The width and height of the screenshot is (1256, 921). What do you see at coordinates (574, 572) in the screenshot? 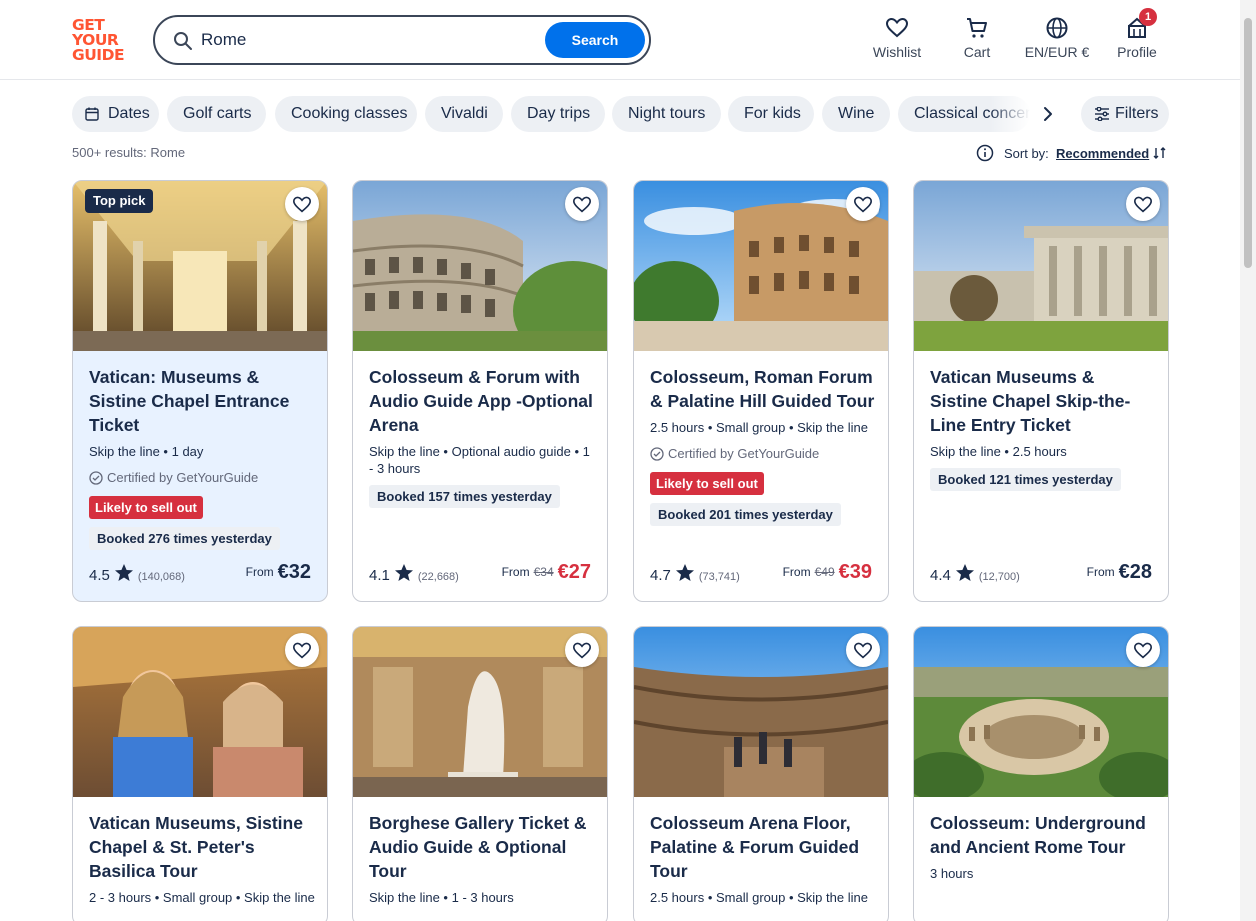
I see `price-amount: €27` at bounding box center [574, 572].